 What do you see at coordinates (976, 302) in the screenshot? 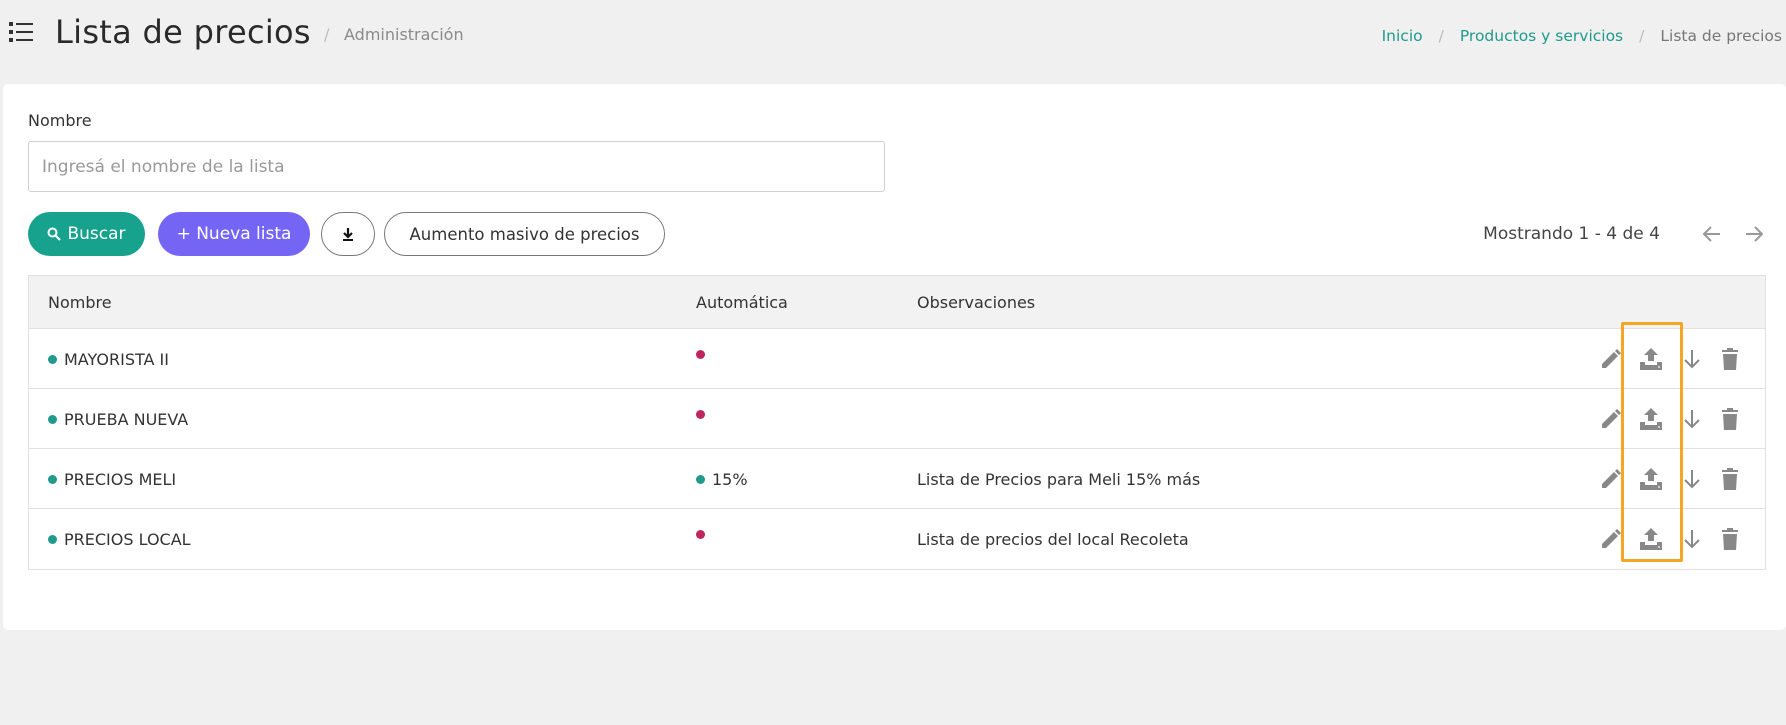
I see `header-observations: Observaciones` at bounding box center [976, 302].